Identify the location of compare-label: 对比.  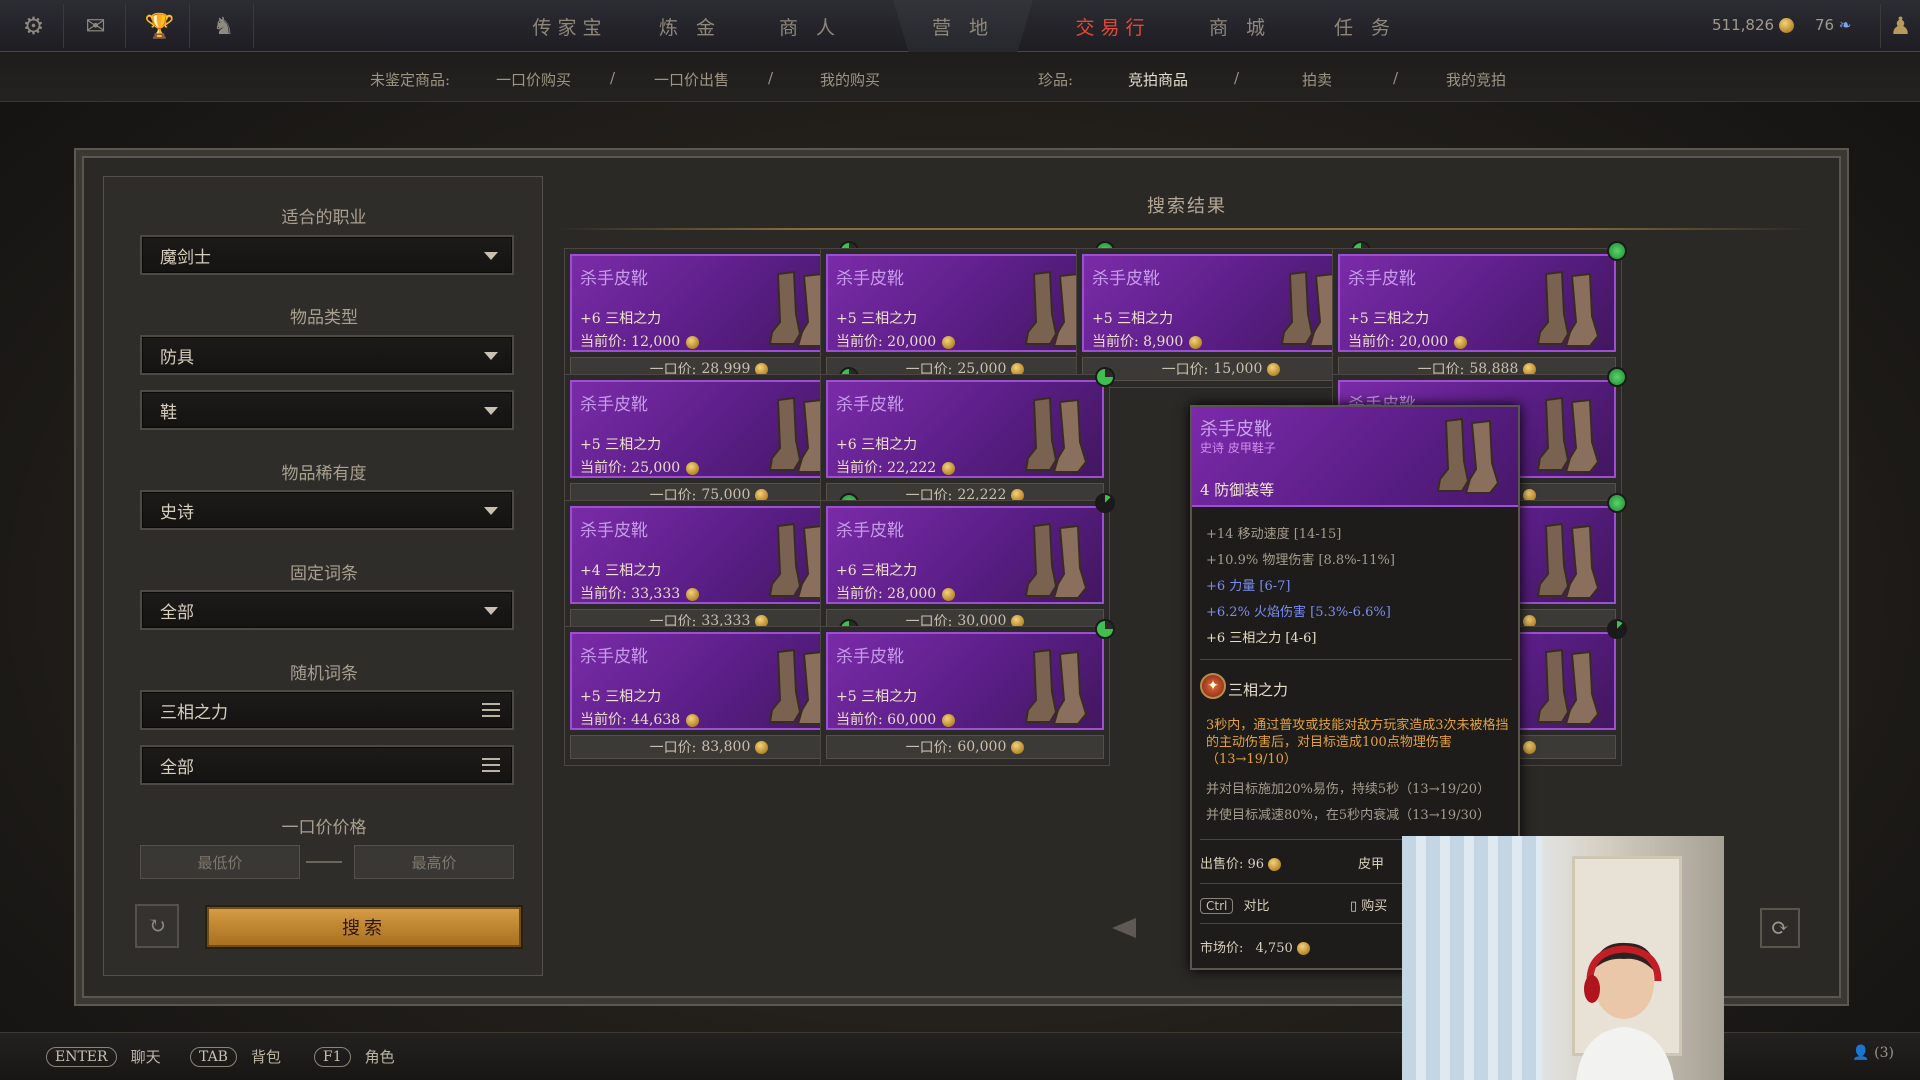
(1257, 906).